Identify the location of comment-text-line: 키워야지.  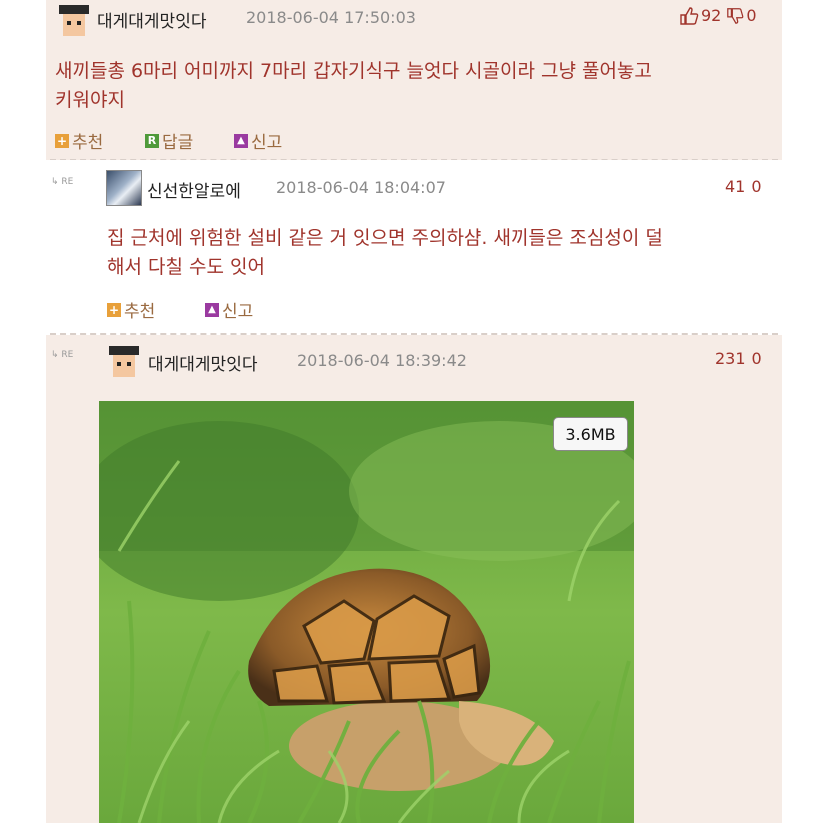
(90, 100).